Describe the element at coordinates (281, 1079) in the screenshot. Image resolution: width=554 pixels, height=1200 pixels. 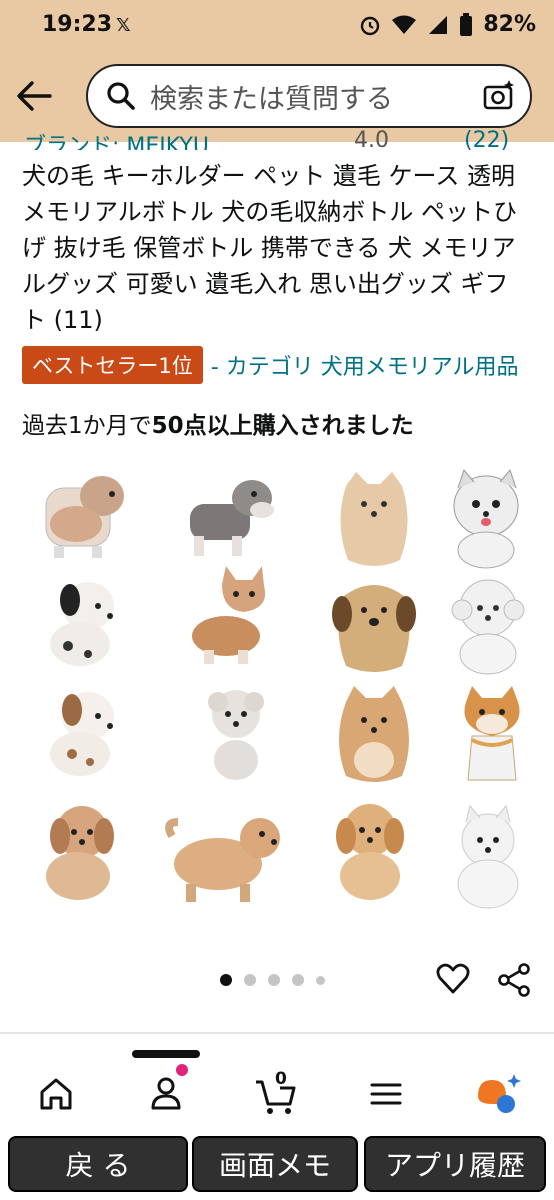
I see `cart-count: 0` at that location.